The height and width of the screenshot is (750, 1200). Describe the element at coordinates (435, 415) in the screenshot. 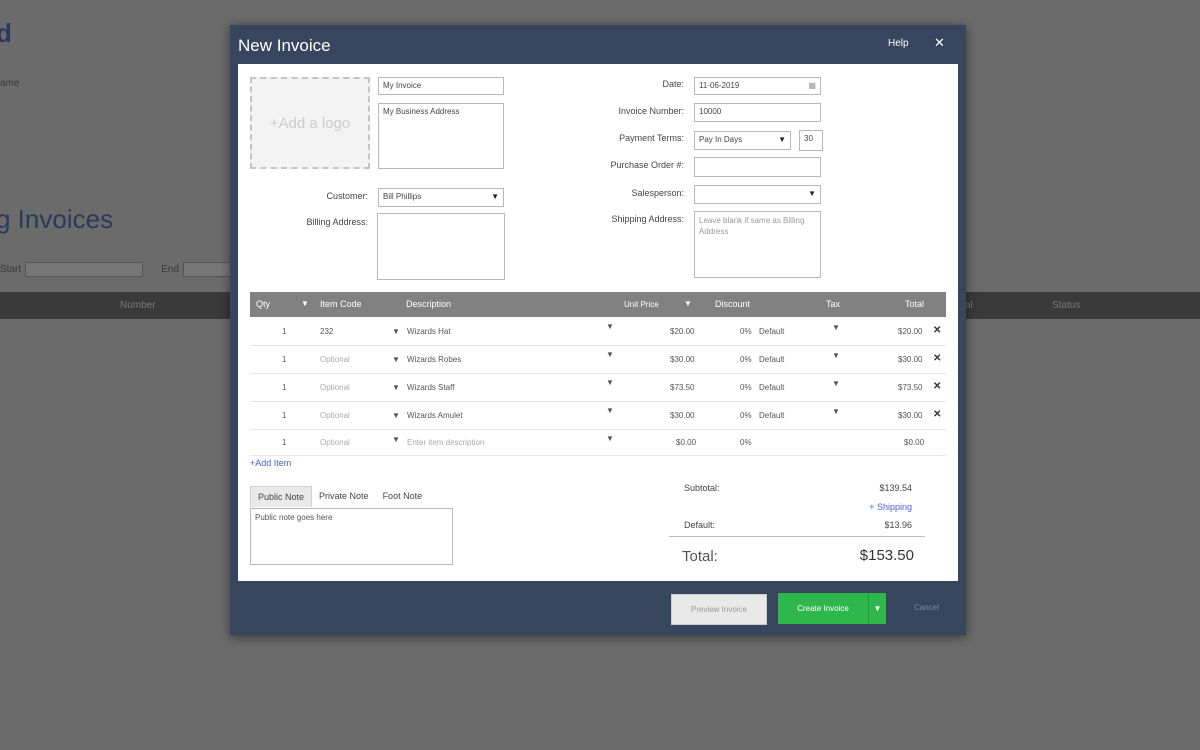

I see `item-description: Wizards Amulet` at that location.